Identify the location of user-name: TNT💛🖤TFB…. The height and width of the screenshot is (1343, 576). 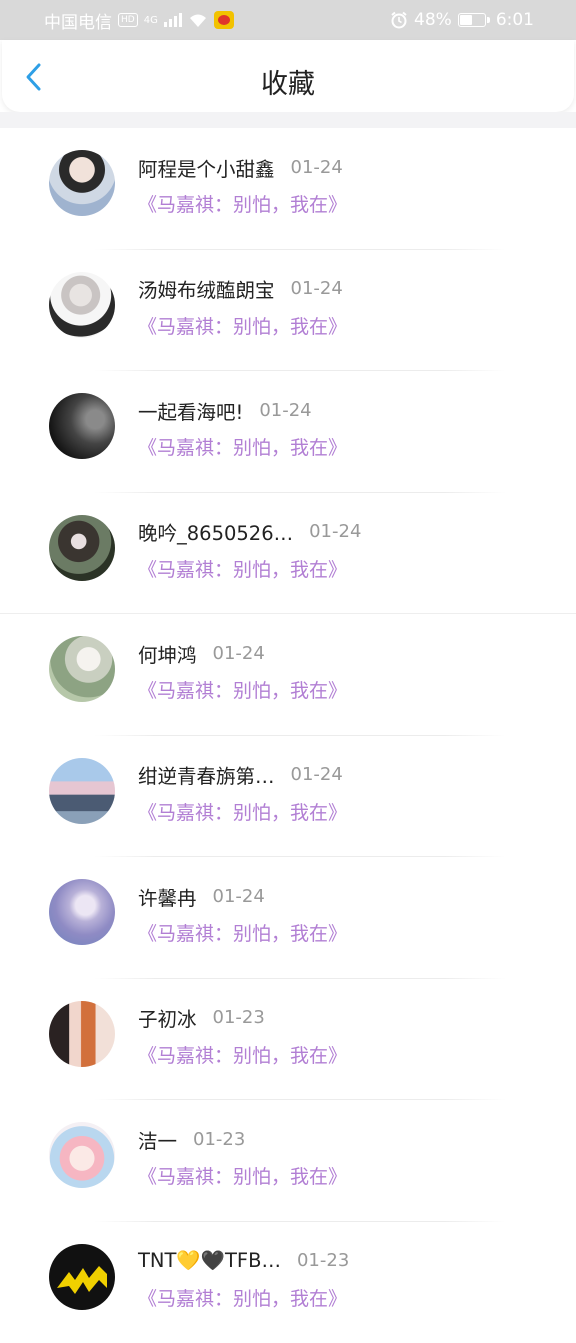
(209, 1260).